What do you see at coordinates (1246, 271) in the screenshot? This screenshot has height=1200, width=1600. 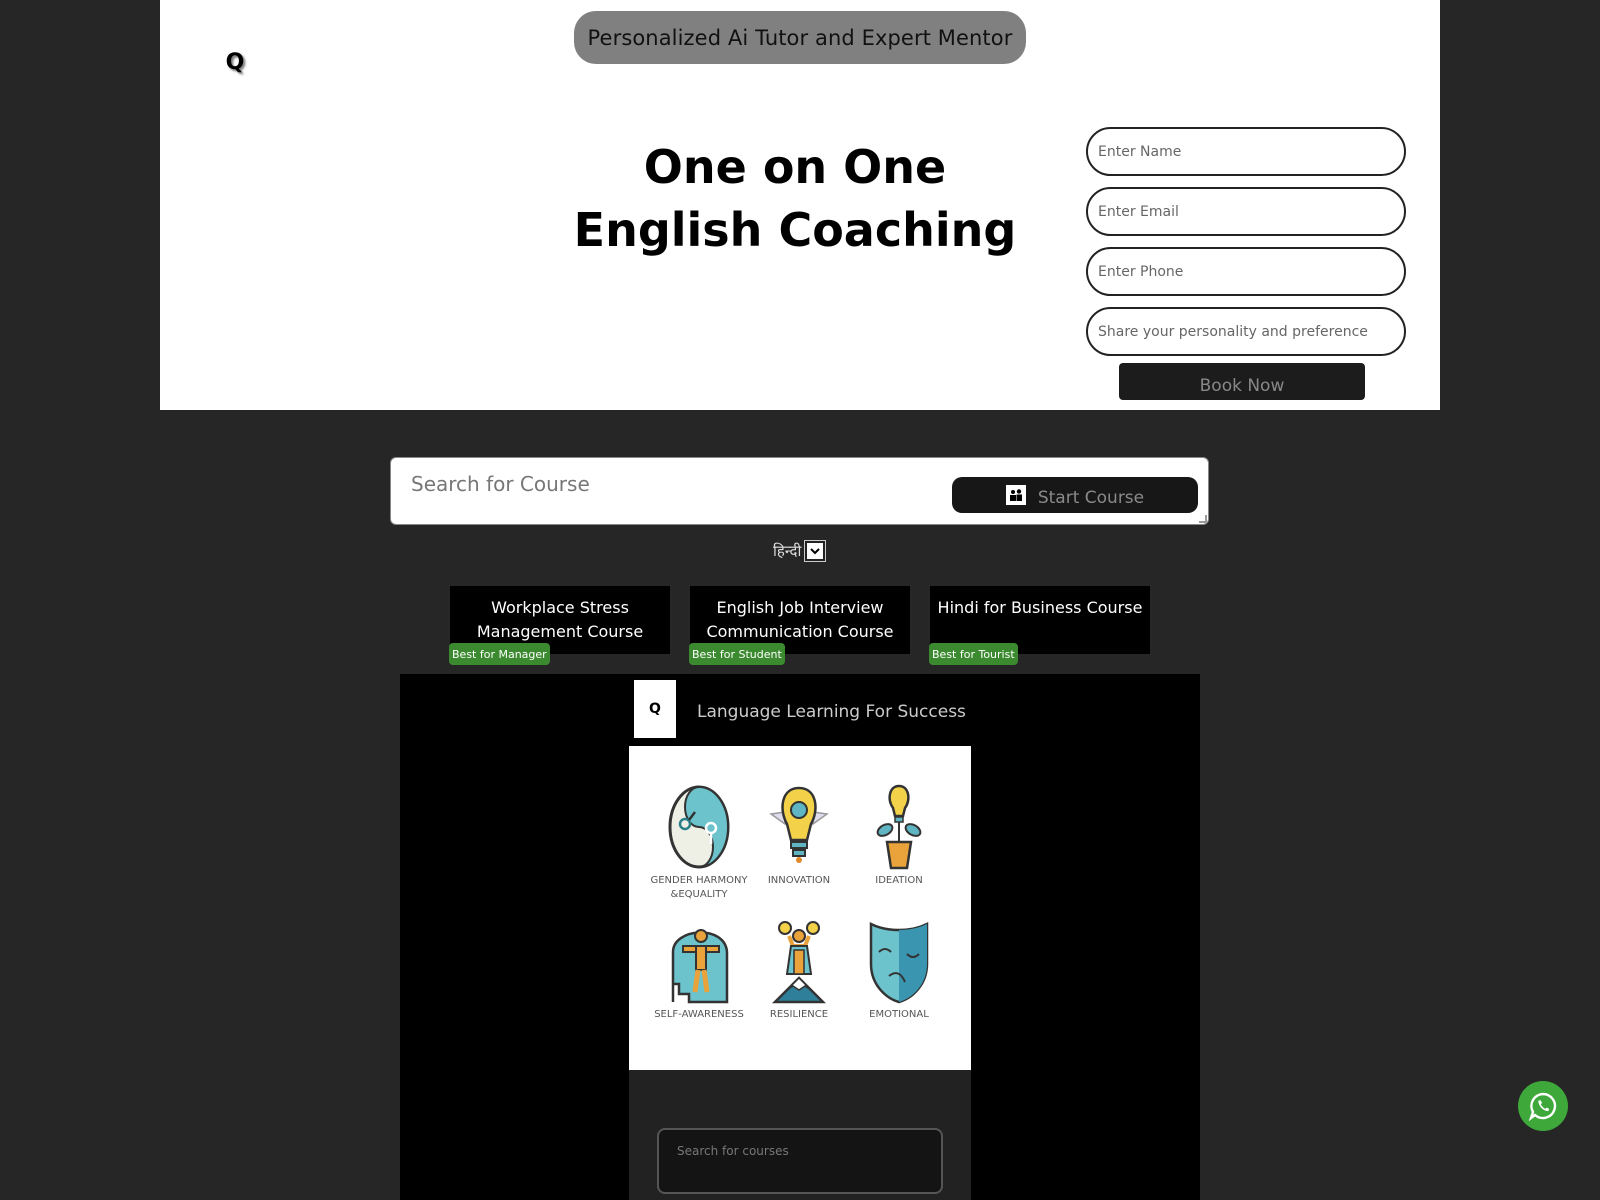 I see `phone-input` at bounding box center [1246, 271].